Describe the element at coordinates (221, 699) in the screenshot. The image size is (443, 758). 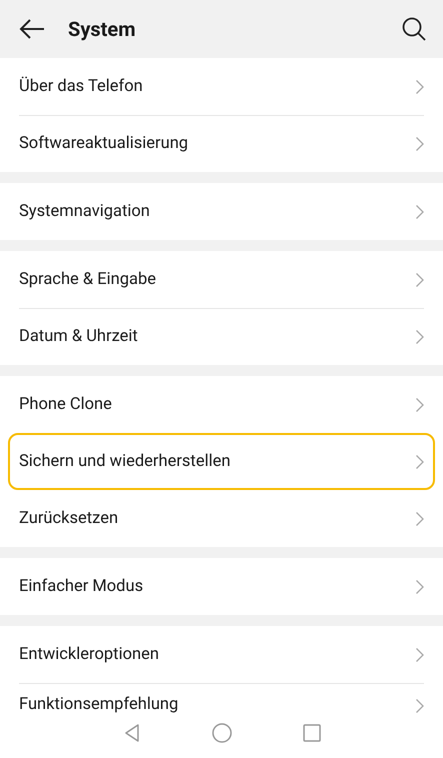
I see `settings-item: Funktionsempfehlung` at that location.